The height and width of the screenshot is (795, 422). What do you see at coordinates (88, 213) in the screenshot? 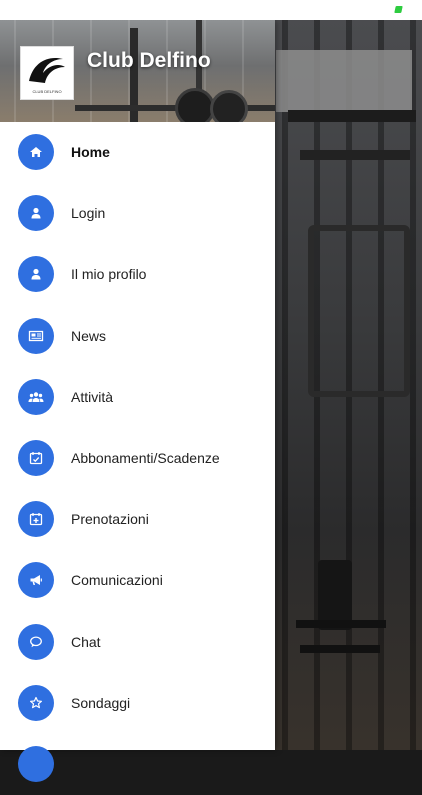
I see `menu-item-label: Login` at bounding box center [88, 213].